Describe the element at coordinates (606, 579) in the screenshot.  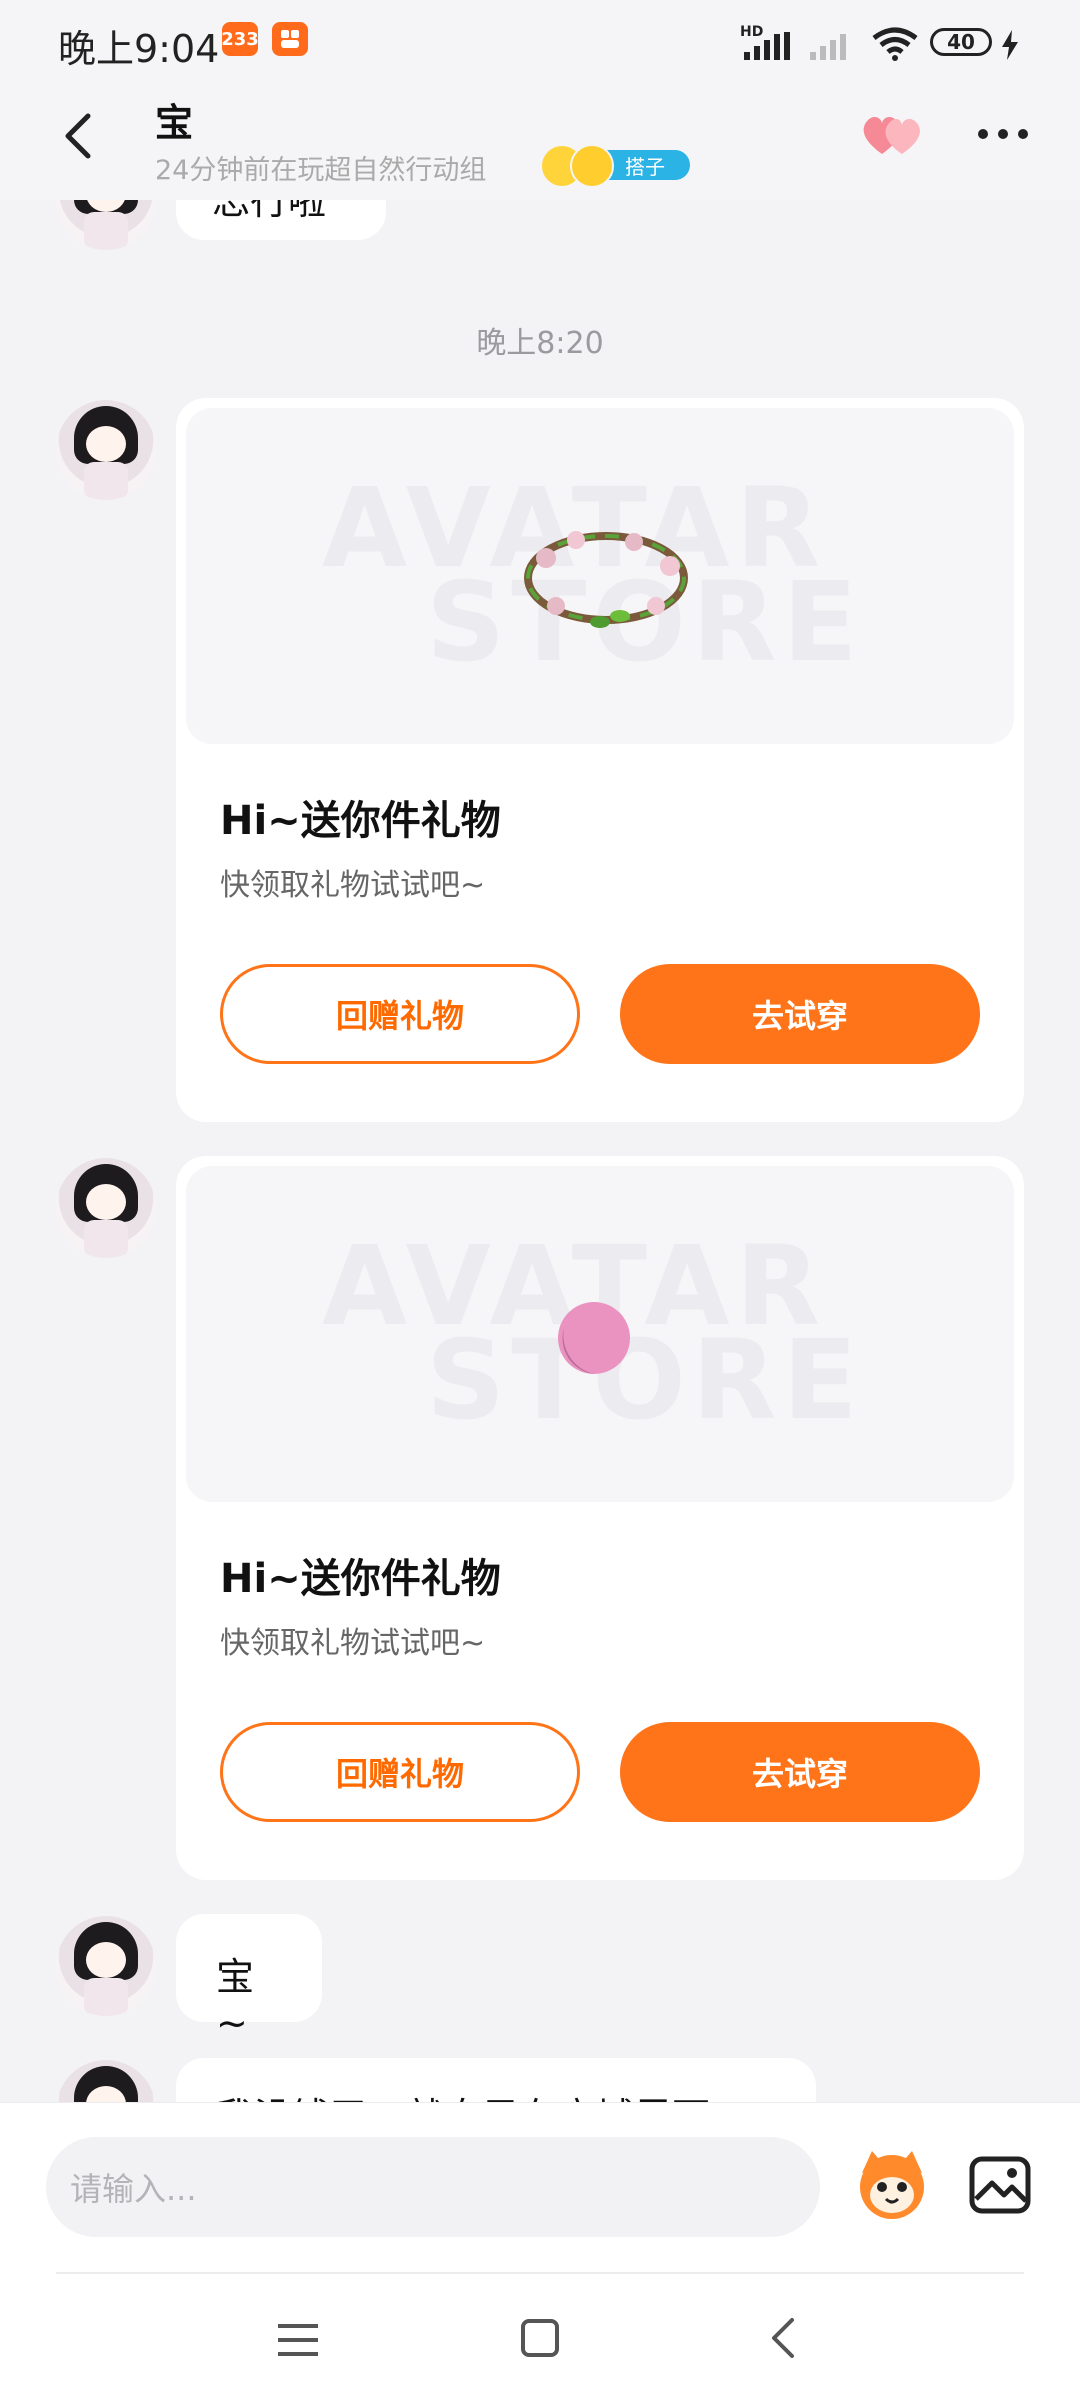
I see `flower-crown-icon` at that location.